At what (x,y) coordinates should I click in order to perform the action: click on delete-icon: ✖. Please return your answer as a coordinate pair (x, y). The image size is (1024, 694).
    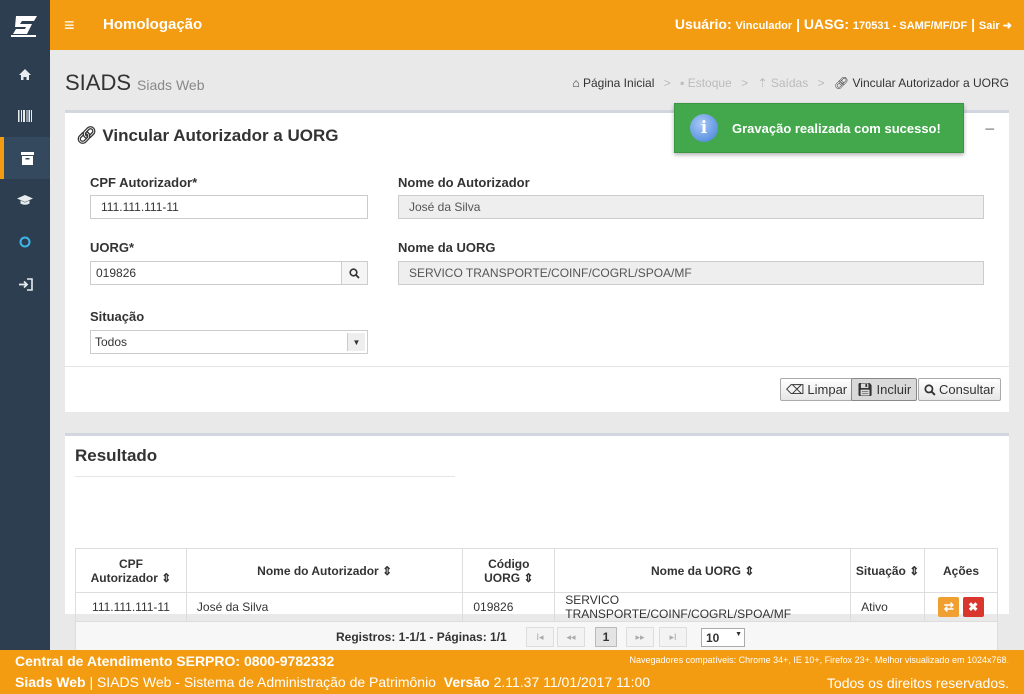
    Looking at the image, I should click on (973, 607).